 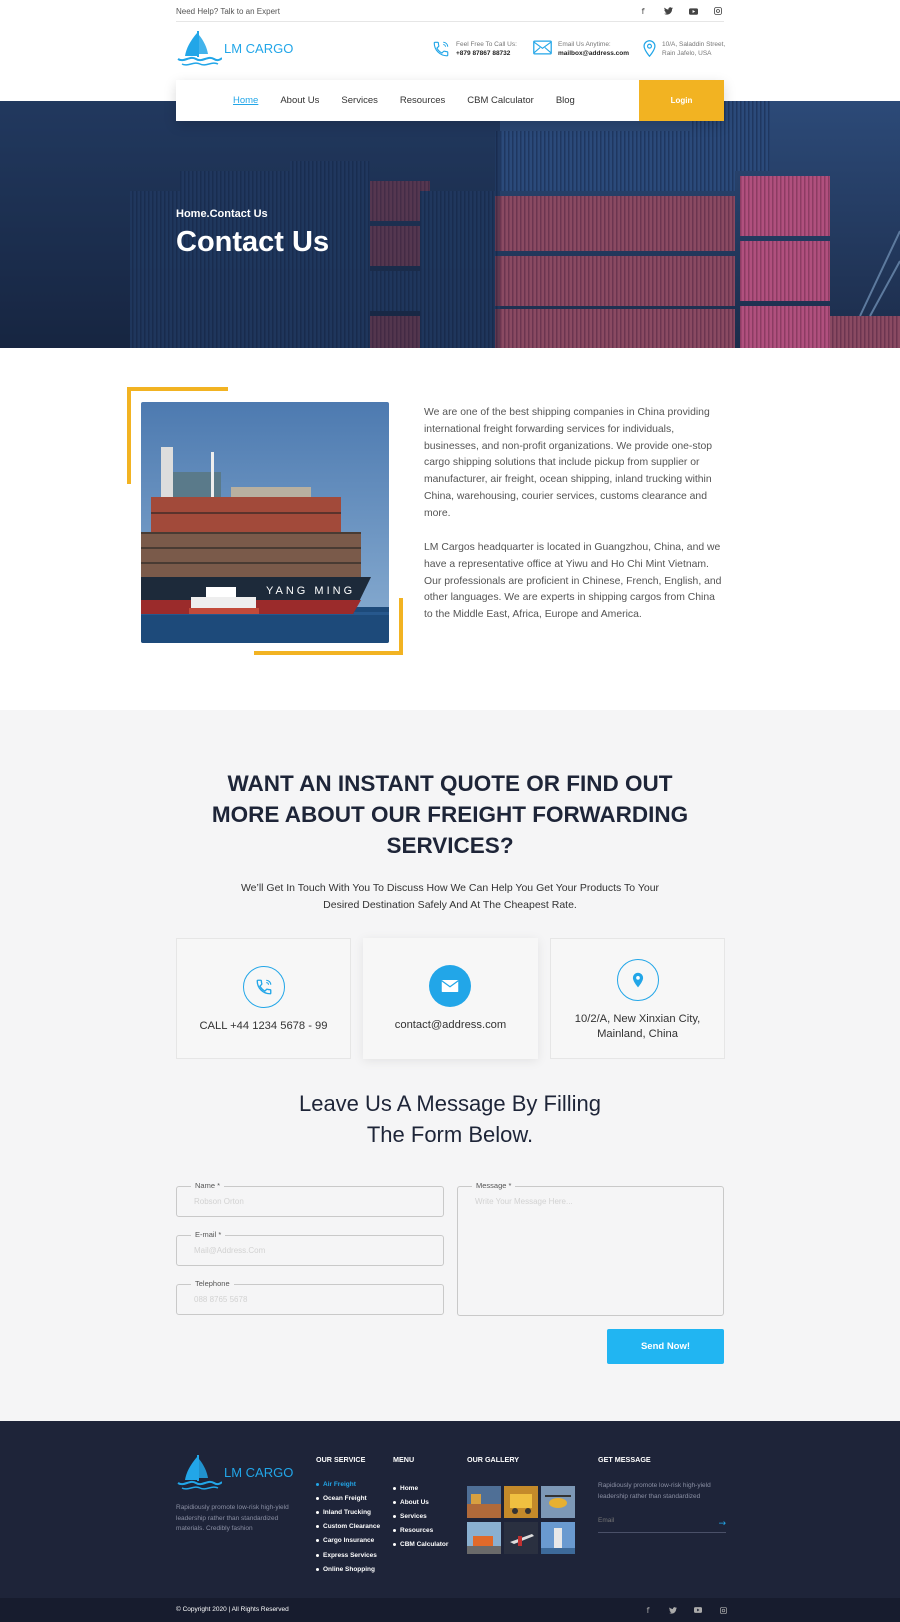 What do you see at coordinates (300, 1201) in the screenshot?
I see `name-input` at bounding box center [300, 1201].